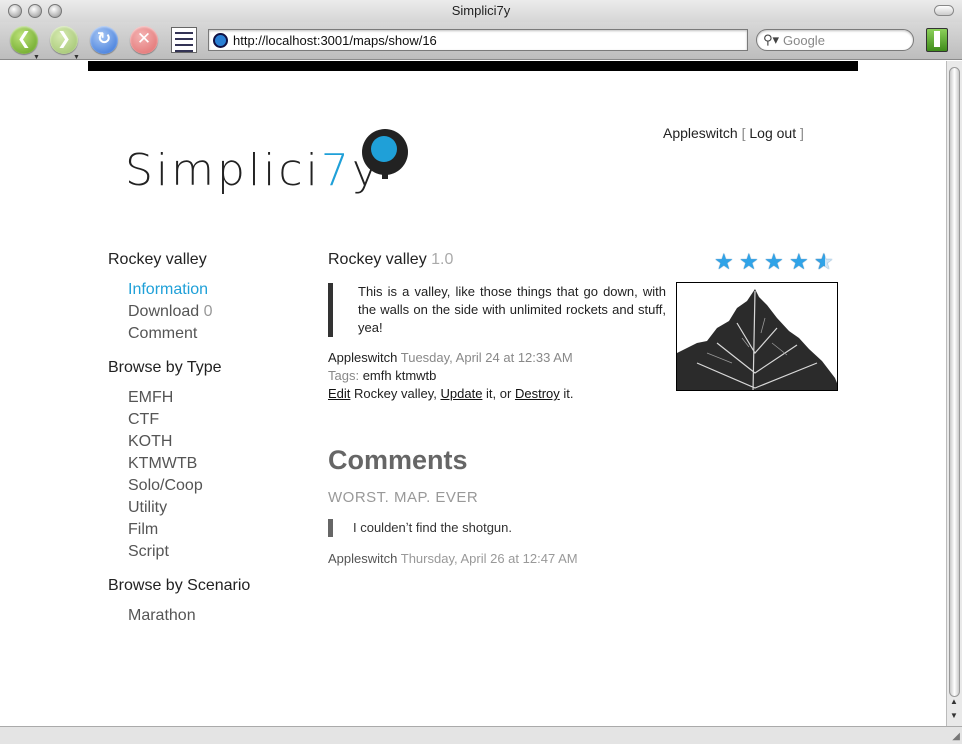 This screenshot has height=744, width=962. What do you see at coordinates (804, 40) in the screenshot?
I see `search-input: Google` at bounding box center [804, 40].